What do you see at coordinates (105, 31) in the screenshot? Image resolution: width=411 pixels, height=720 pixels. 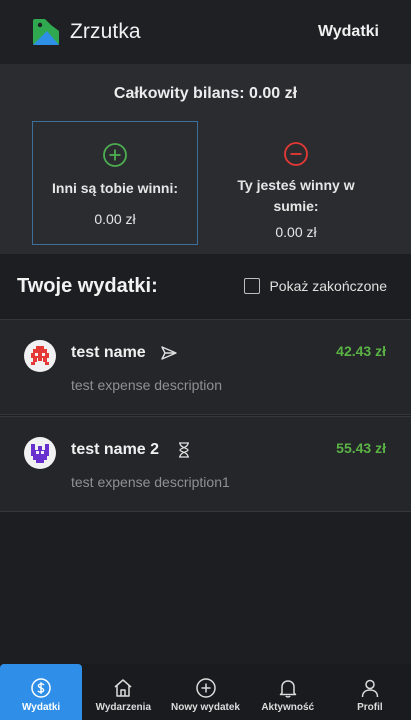 I see `app-title: Zrzutka` at bounding box center [105, 31].